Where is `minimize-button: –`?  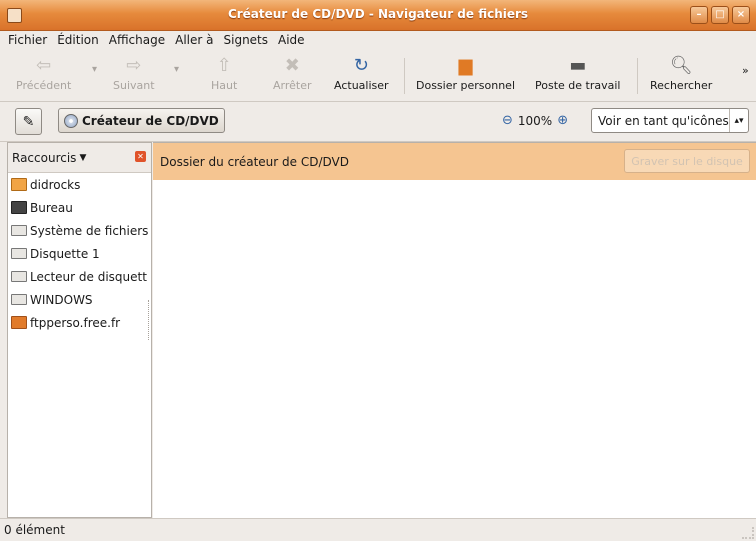 minimize-button: – is located at coordinates (699, 15).